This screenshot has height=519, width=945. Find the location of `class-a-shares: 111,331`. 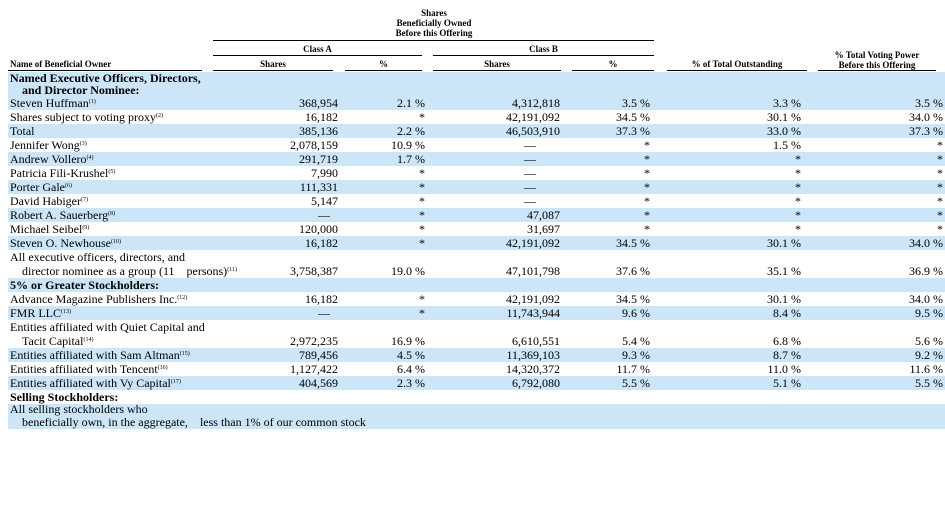

class-a-shares: 111,331 is located at coordinates (275, 187).